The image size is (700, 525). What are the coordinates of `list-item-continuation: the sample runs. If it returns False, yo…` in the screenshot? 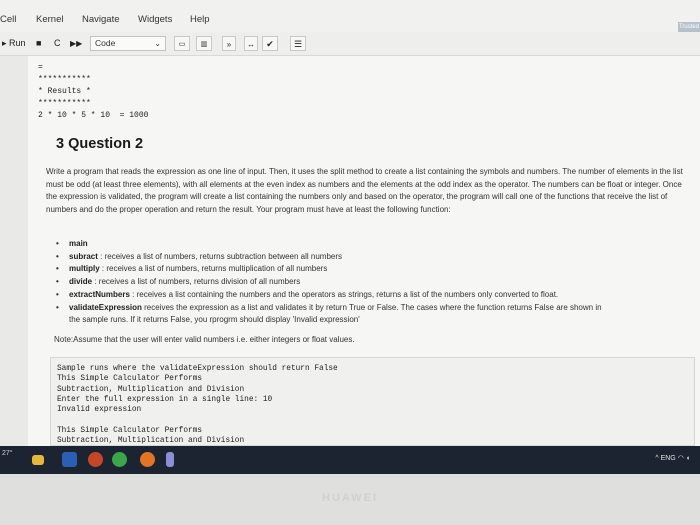 It's located at (214, 320).